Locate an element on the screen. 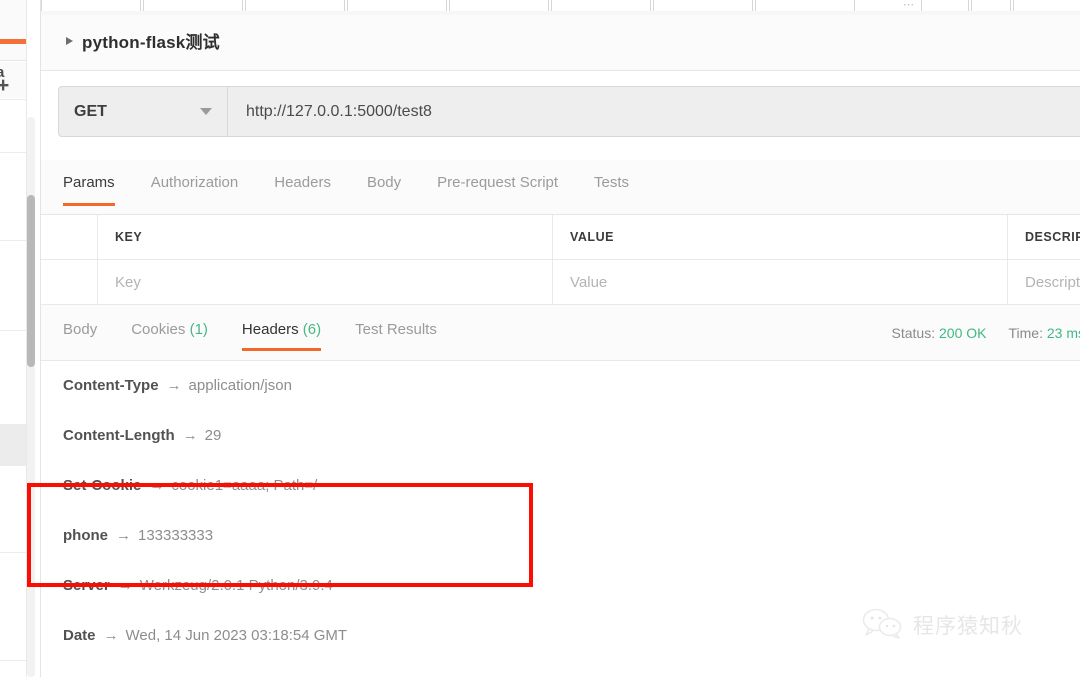  header-key: Date is located at coordinates (79, 635).